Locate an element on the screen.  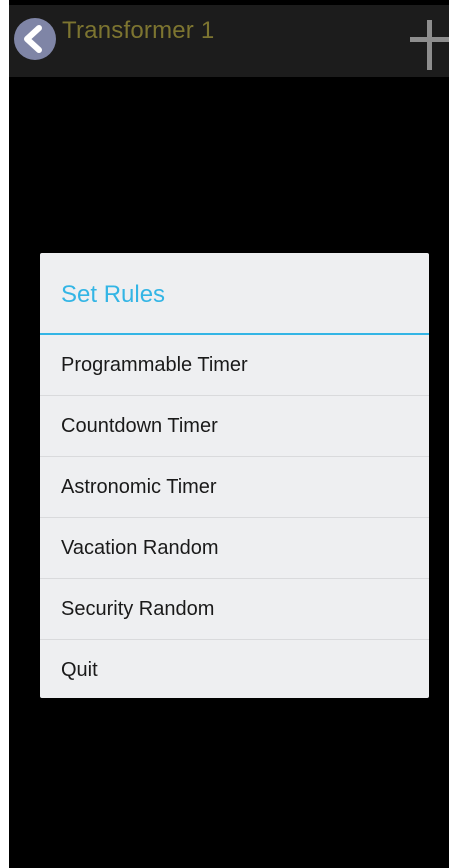
menu-item-security-random: Security Random is located at coordinates (234, 609).